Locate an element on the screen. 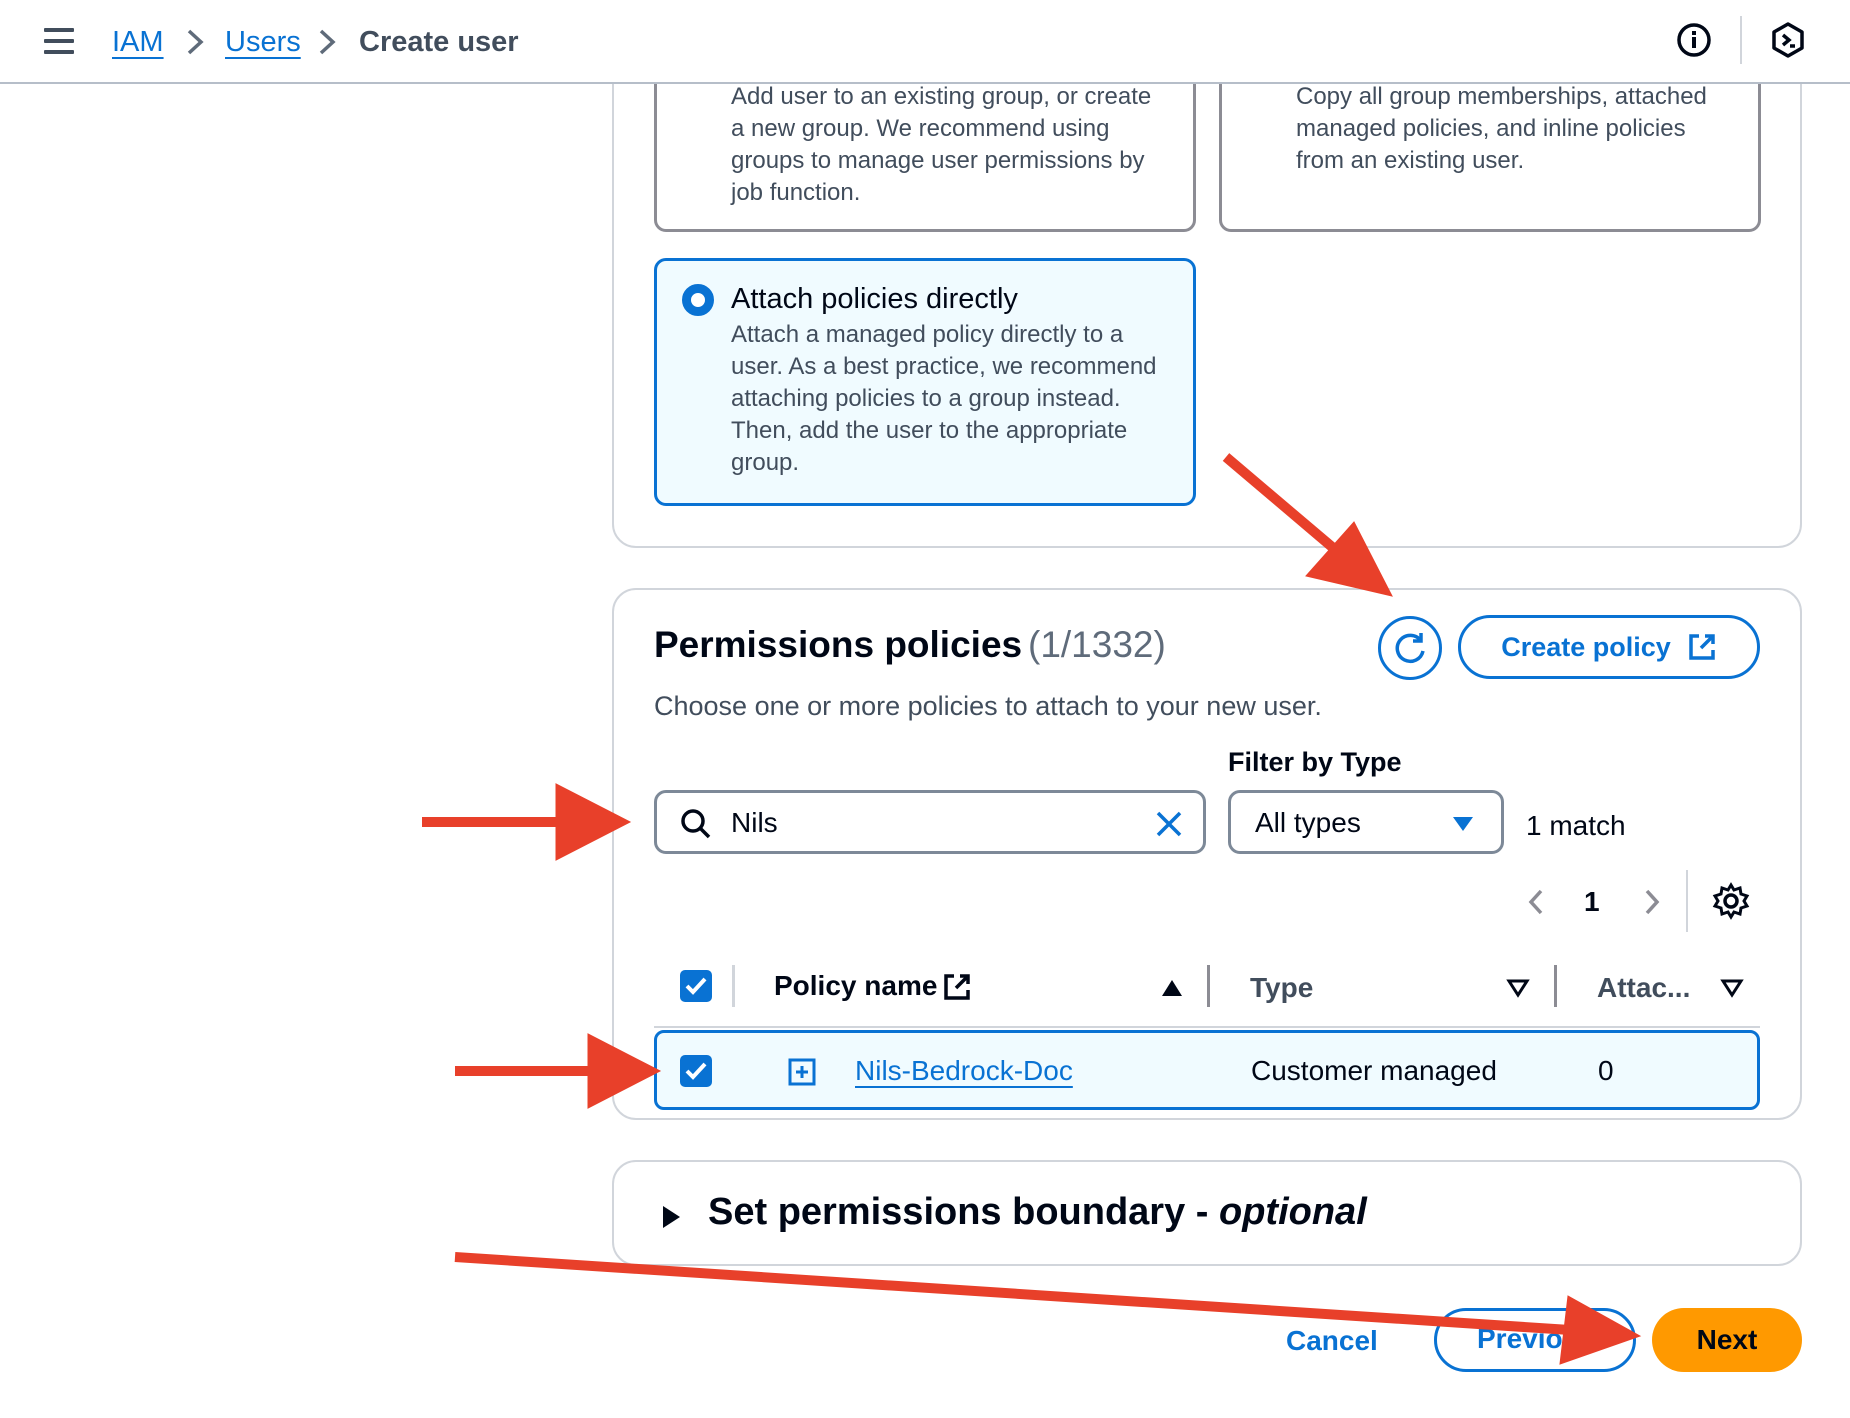 Image resolution: width=1850 pixels, height=1418 pixels. policy-type: Customer managed is located at coordinates (1374, 1070).